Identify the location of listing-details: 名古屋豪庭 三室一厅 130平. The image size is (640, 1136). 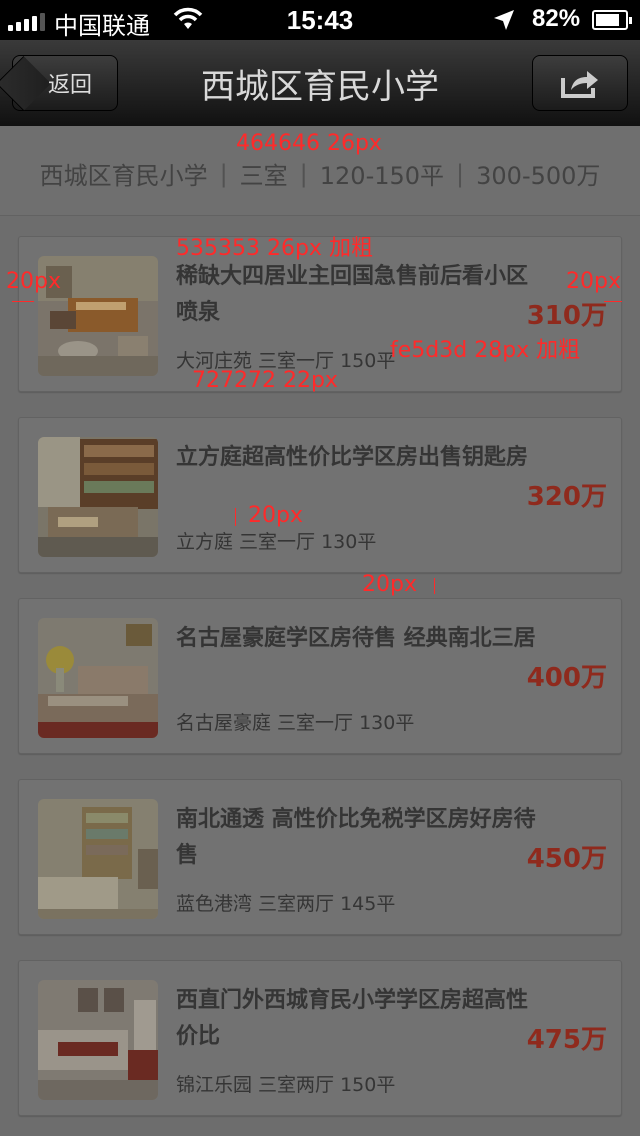
(295, 723).